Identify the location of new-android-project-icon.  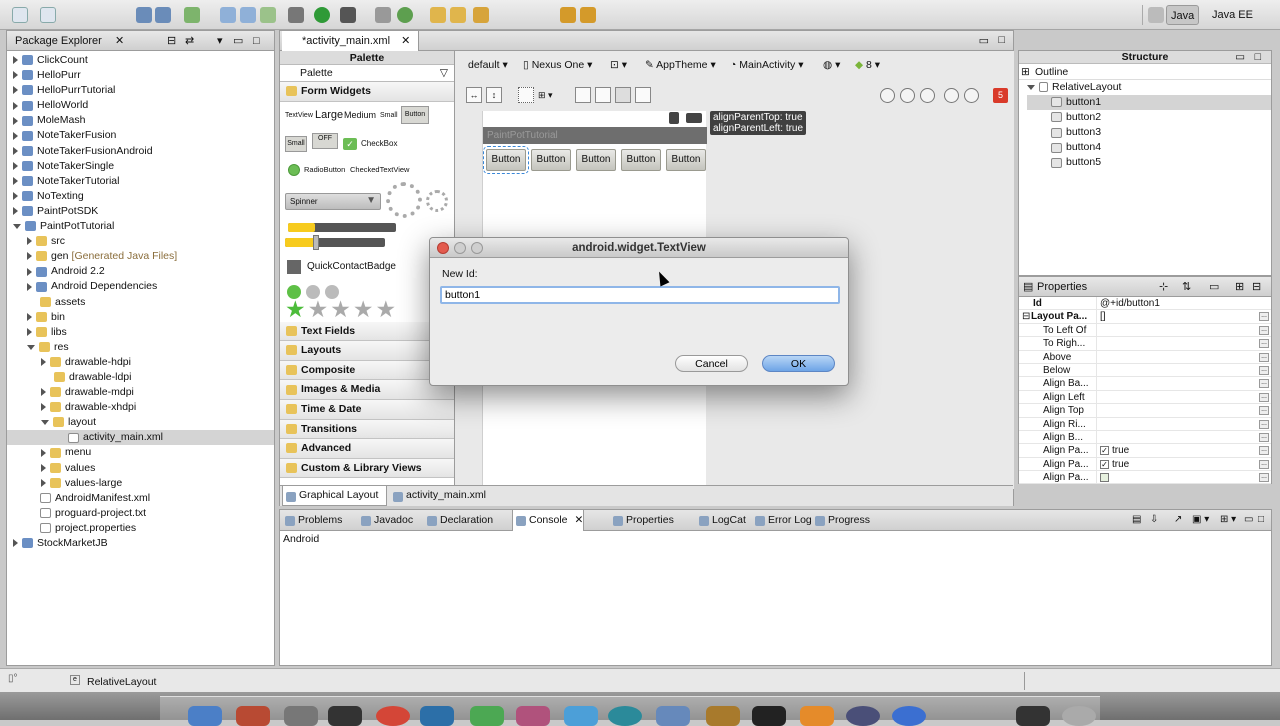
(268, 15).